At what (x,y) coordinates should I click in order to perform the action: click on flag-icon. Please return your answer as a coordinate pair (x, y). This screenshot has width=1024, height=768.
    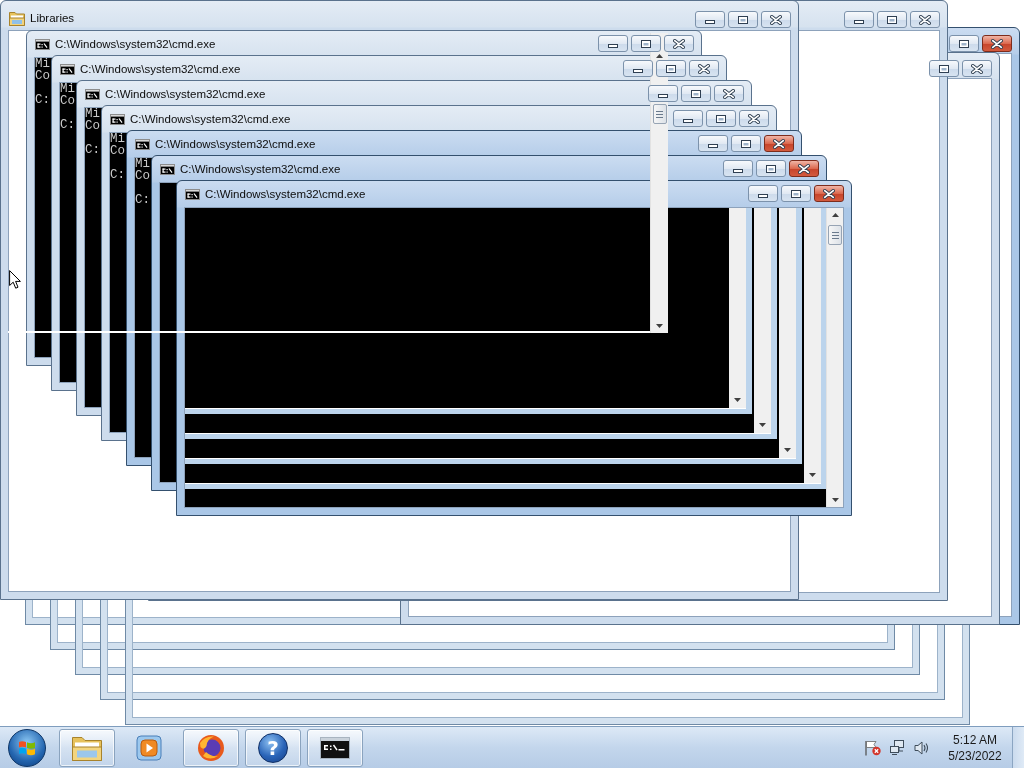
    Looking at the image, I should click on (27, 747).